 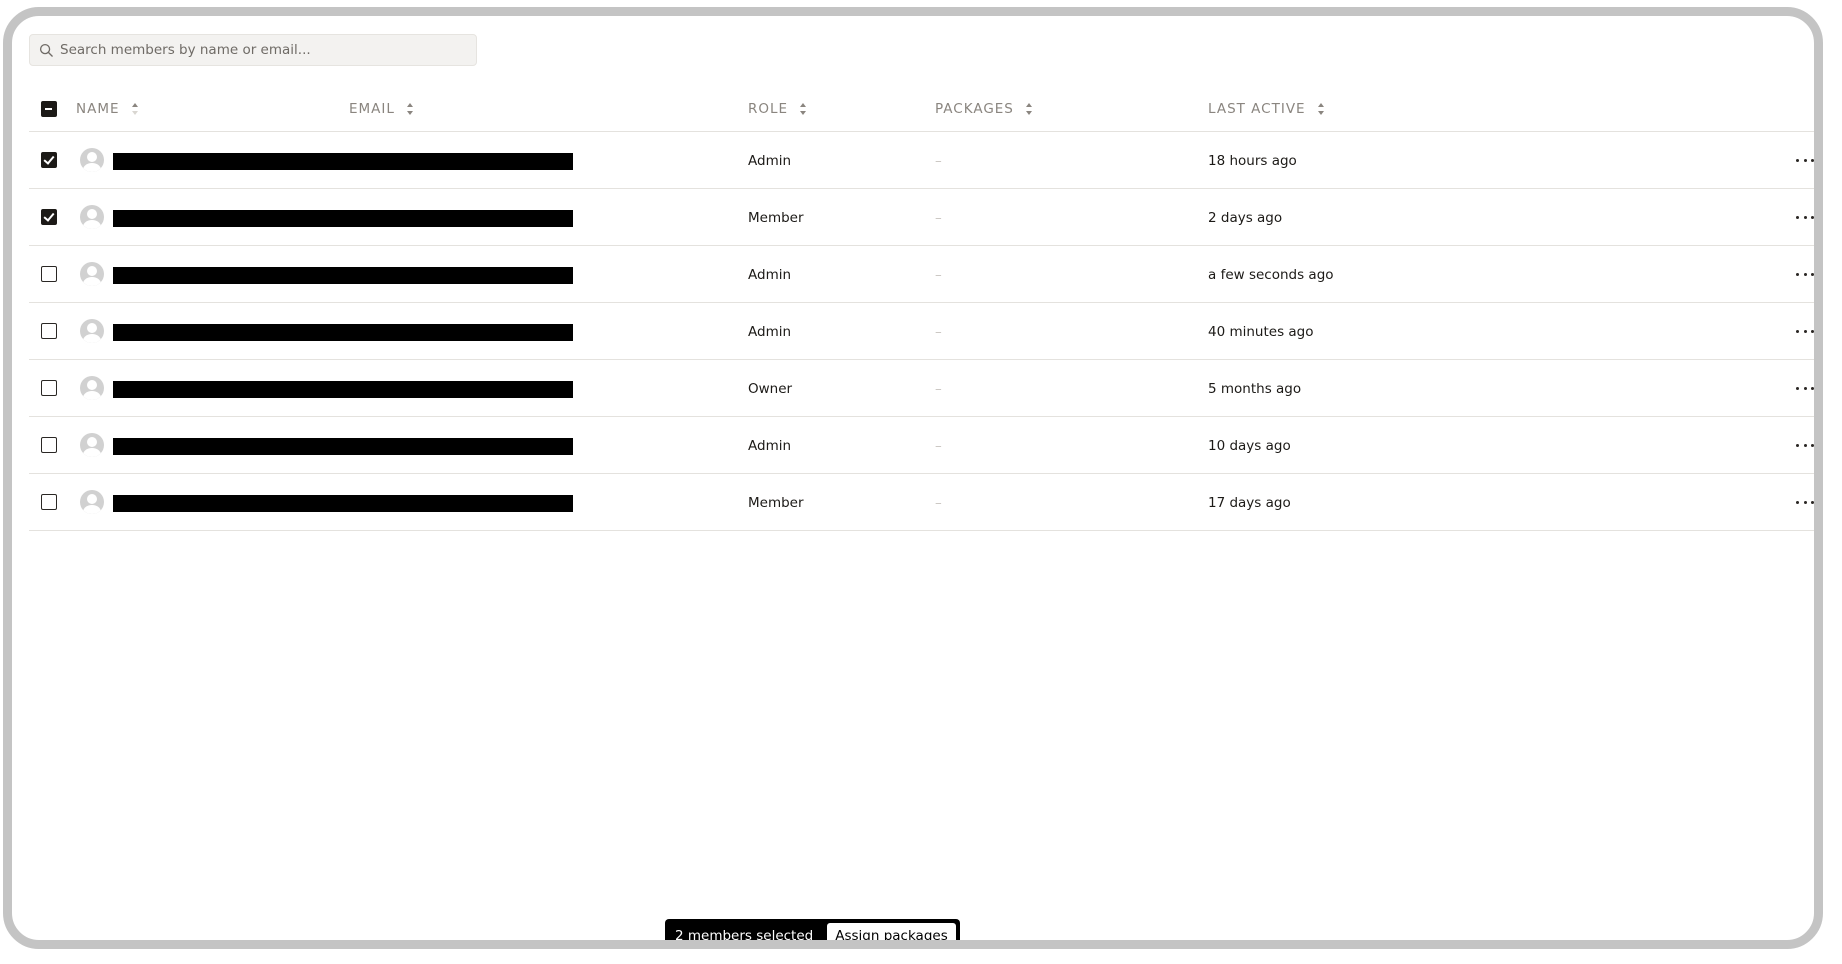 I want to click on table-row: Member – 2 days ago, so click(x=921, y=217).